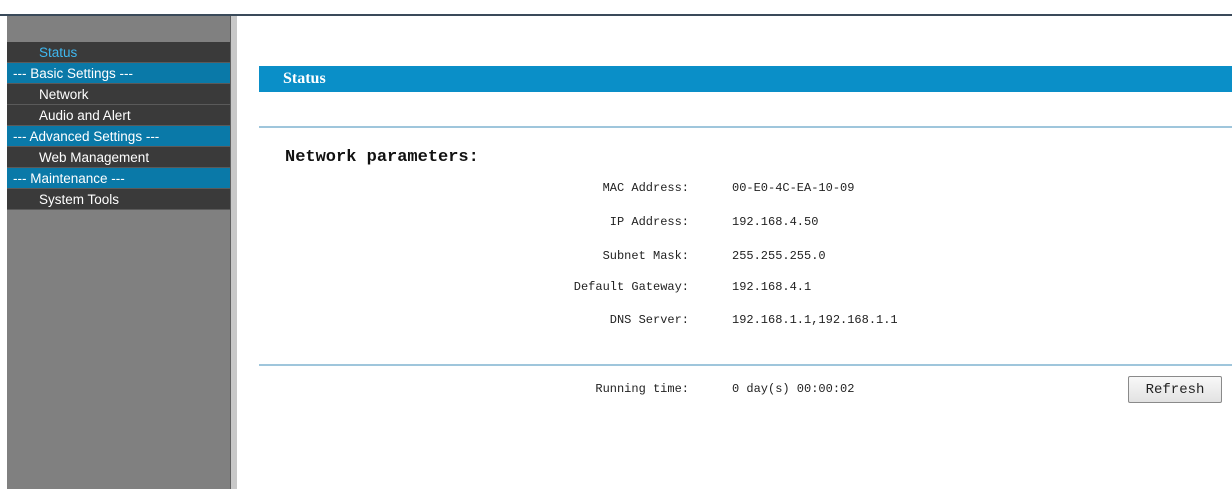  Describe the element at coordinates (772, 287) in the screenshot. I see `param-value: 192.168.4.1` at that location.